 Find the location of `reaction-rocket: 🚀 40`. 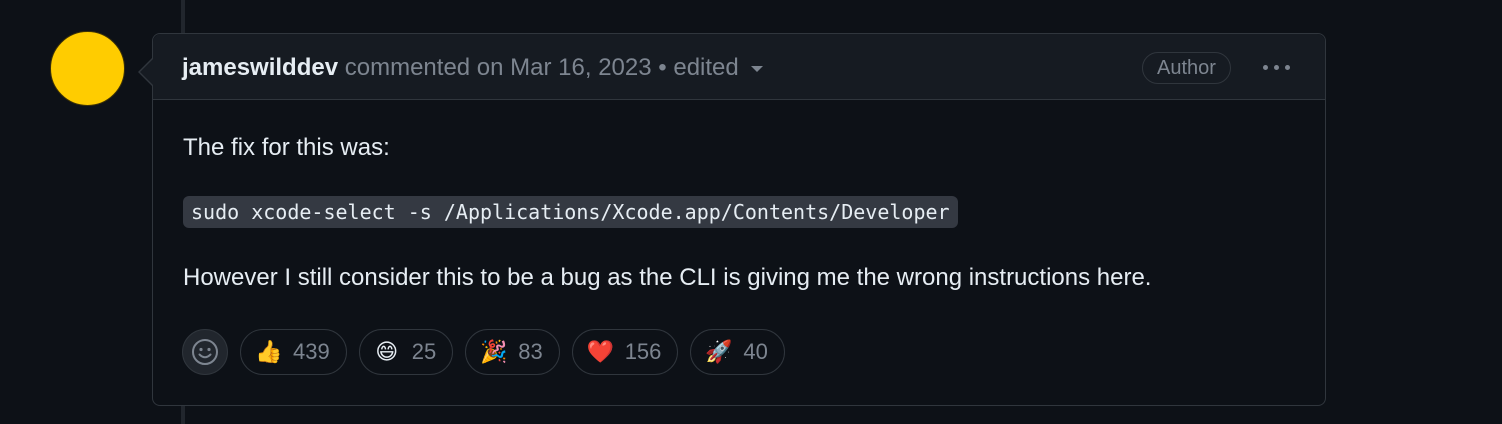

reaction-rocket: 🚀 40 is located at coordinates (737, 352).